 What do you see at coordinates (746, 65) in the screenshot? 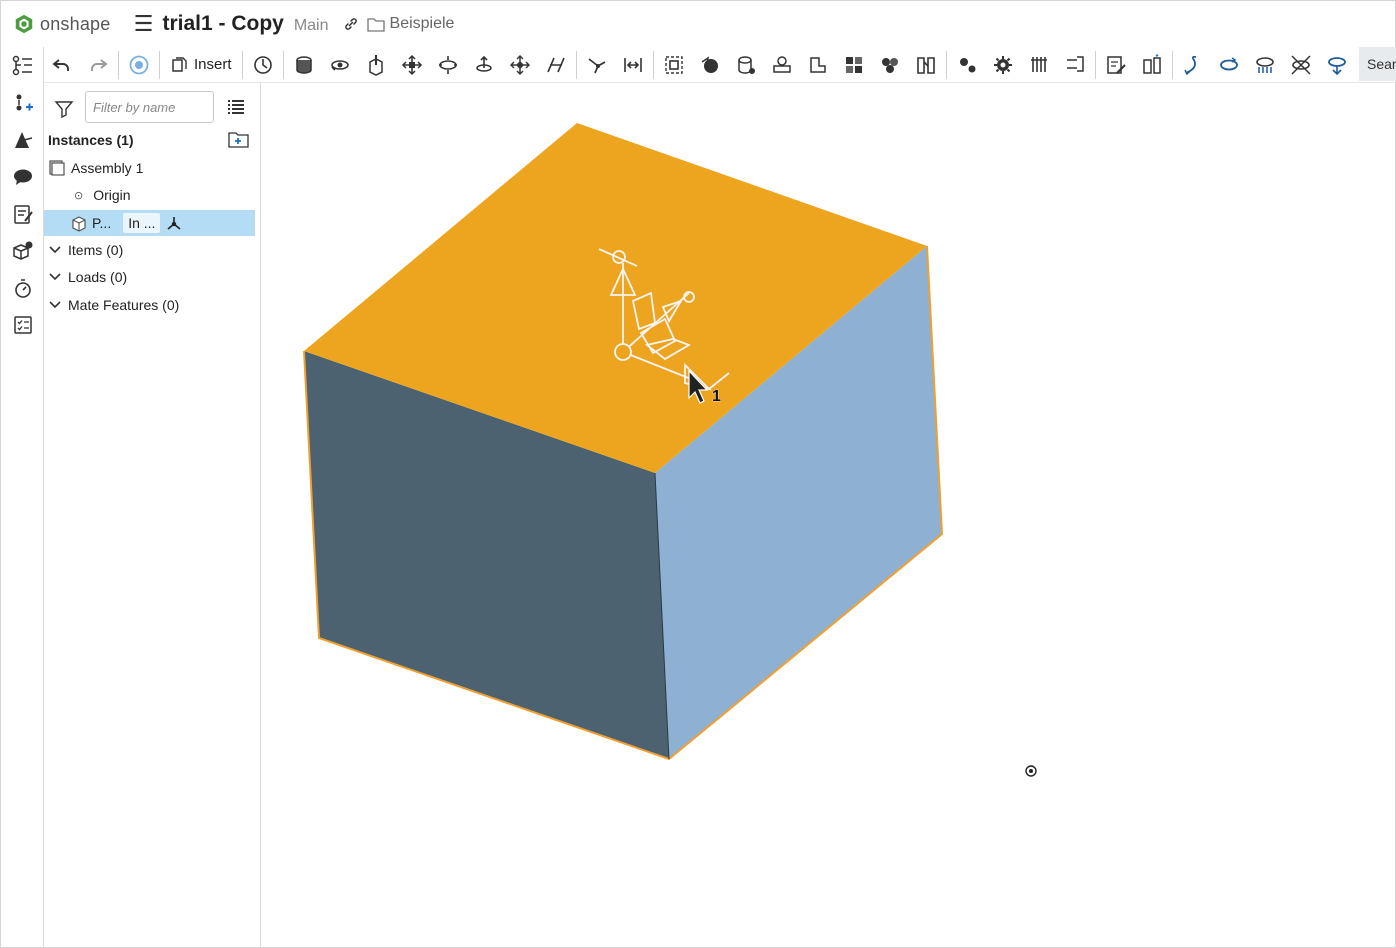
I see `replicate-mate-button` at bounding box center [746, 65].